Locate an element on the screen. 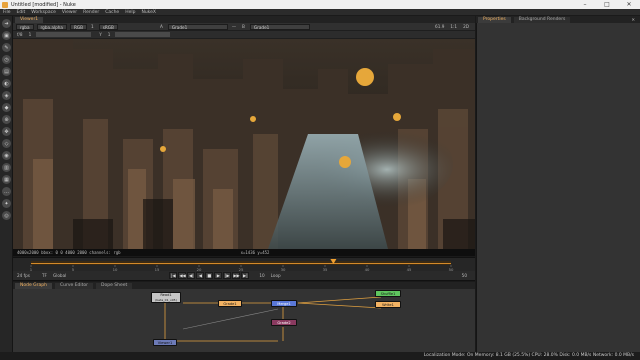 The width and height of the screenshot is (640, 360). node-write1: Write1 is located at coordinates (388, 304).